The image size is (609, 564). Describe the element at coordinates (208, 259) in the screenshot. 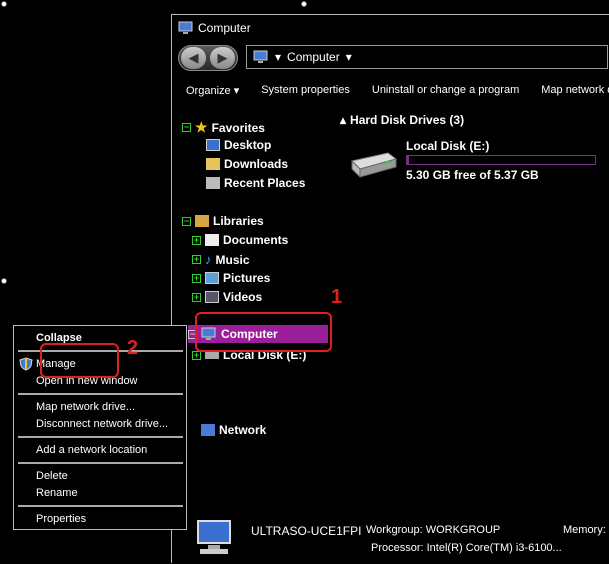

I see `music-icon: ♪` at that location.